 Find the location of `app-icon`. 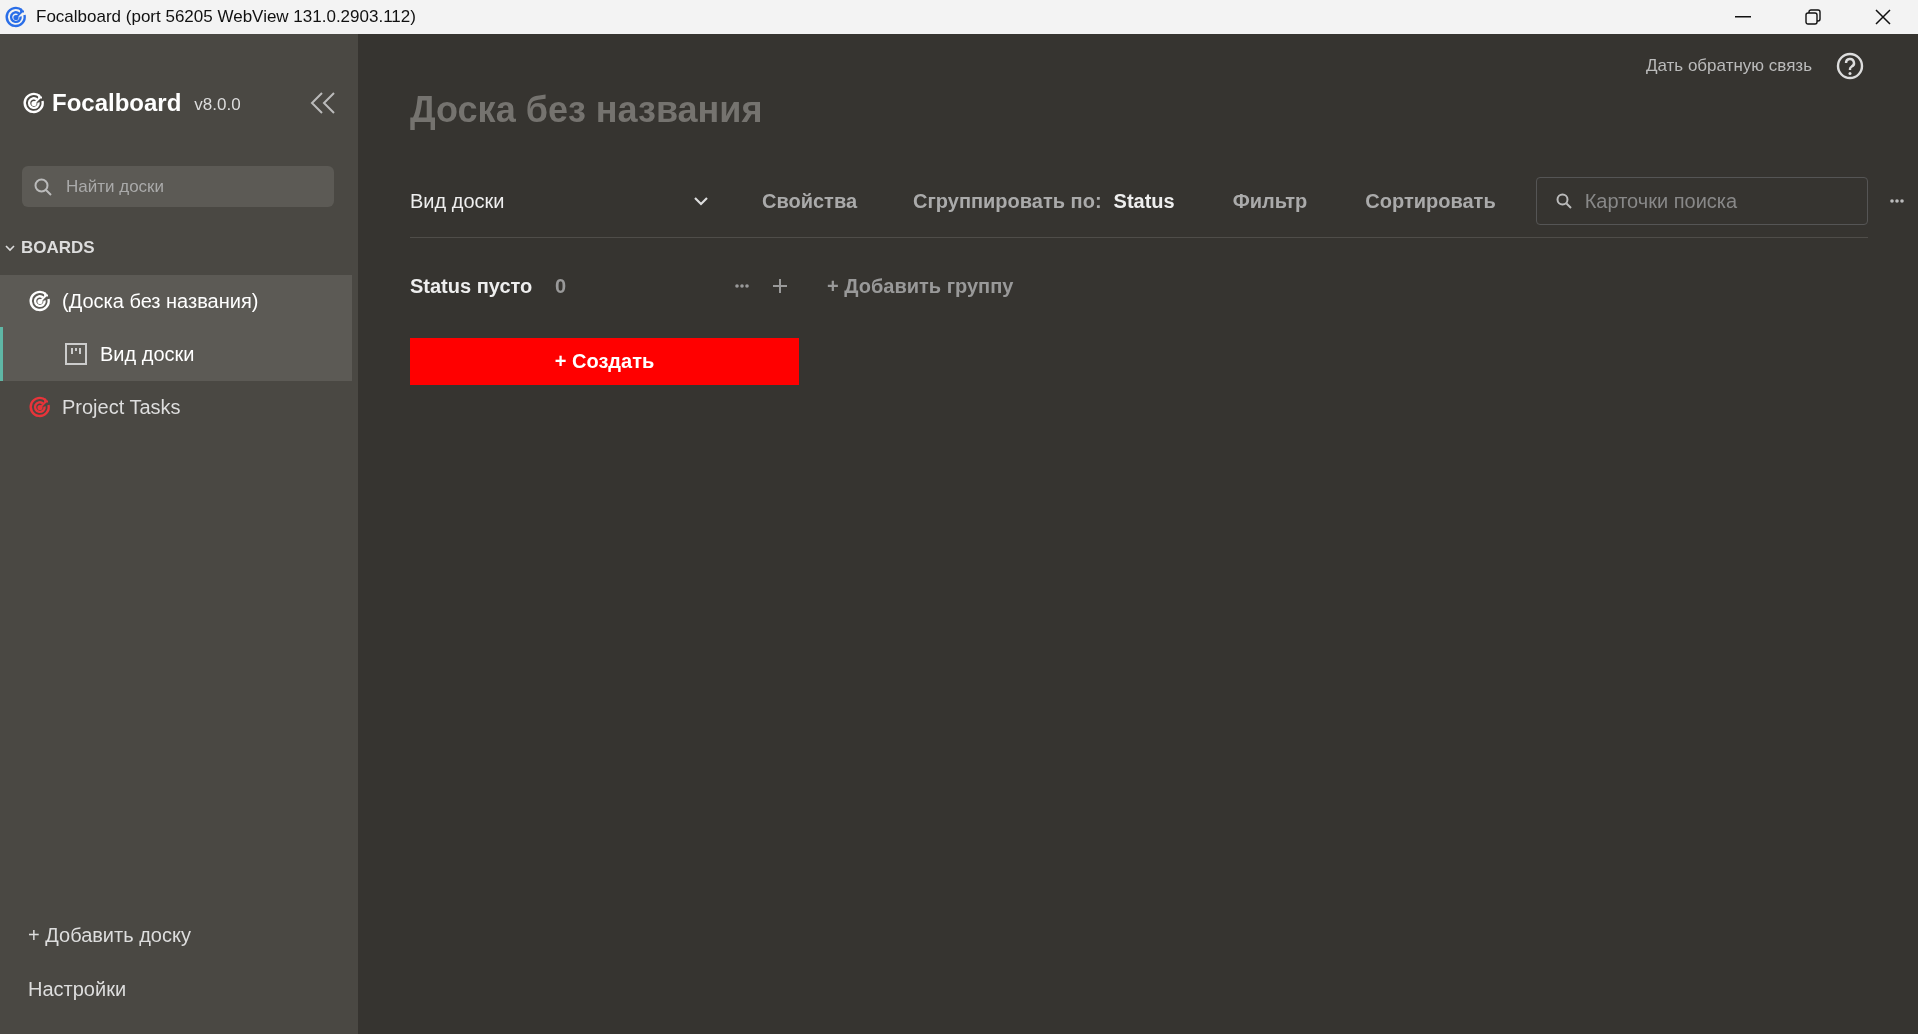

app-icon is located at coordinates (16, 17).